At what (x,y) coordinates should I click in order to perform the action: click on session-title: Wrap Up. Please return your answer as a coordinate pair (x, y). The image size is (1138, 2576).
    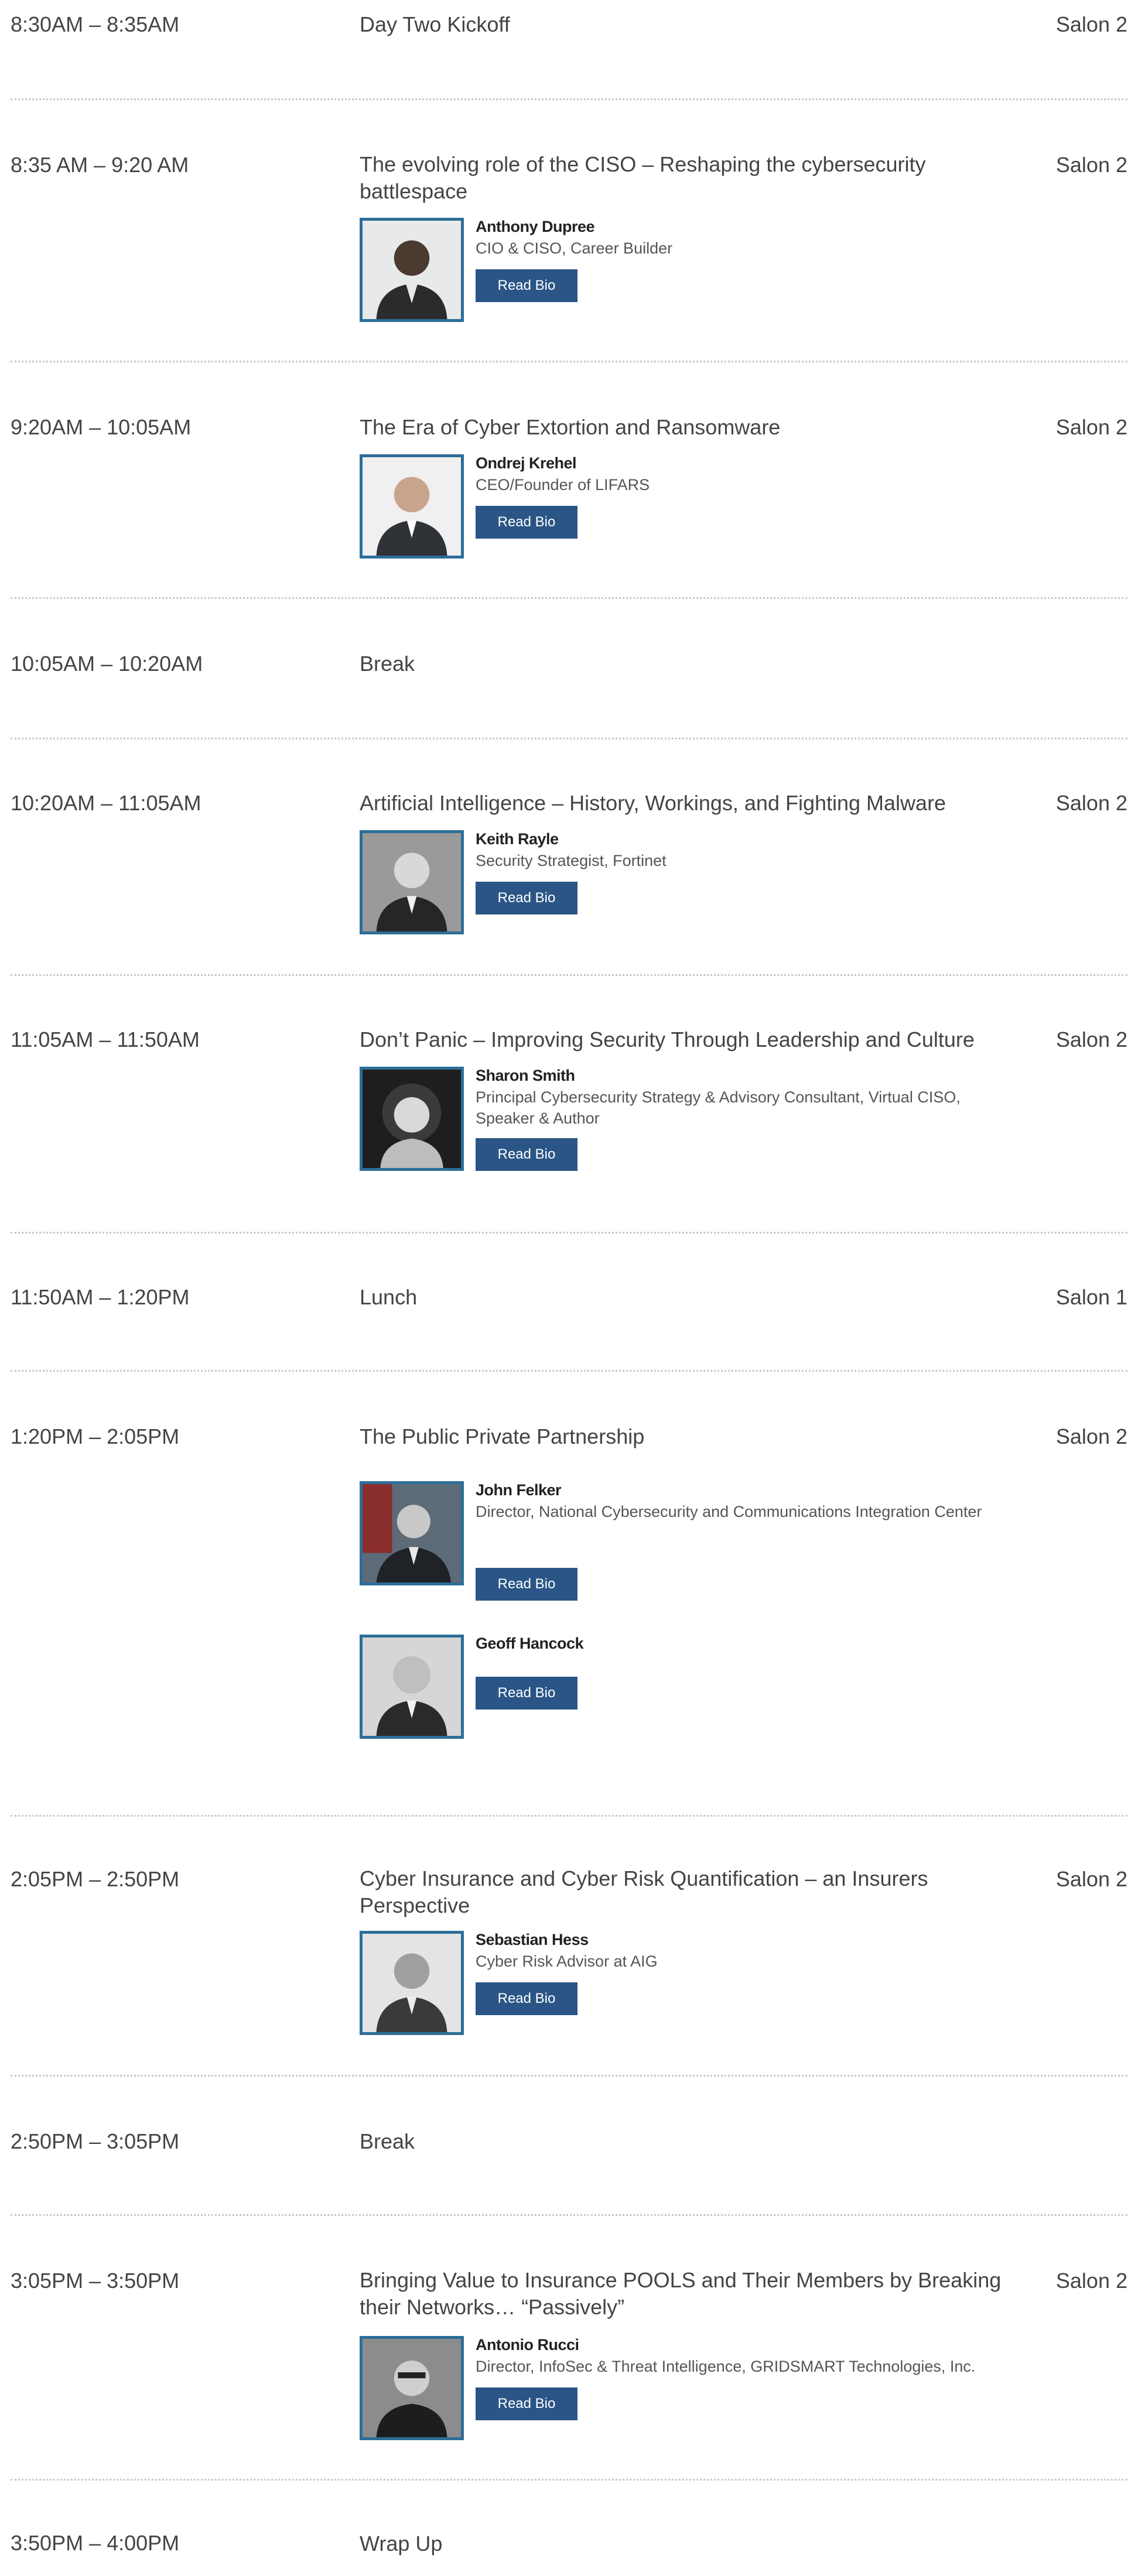
    Looking at the image, I should click on (402, 2544).